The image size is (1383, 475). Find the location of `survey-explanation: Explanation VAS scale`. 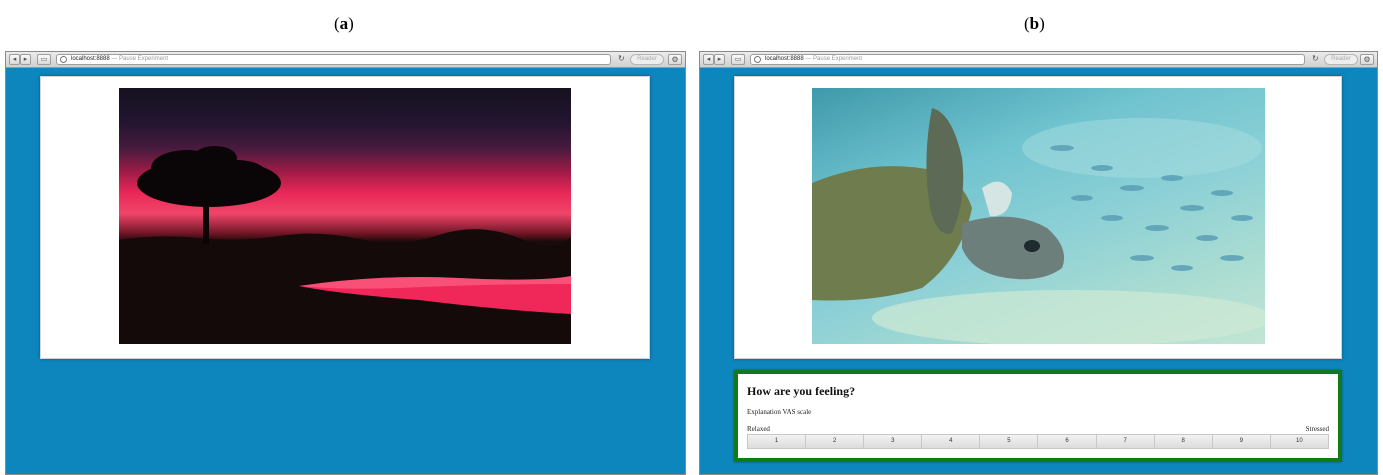

survey-explanation: Explanation VAS scale is located at coordinates (779, 412).